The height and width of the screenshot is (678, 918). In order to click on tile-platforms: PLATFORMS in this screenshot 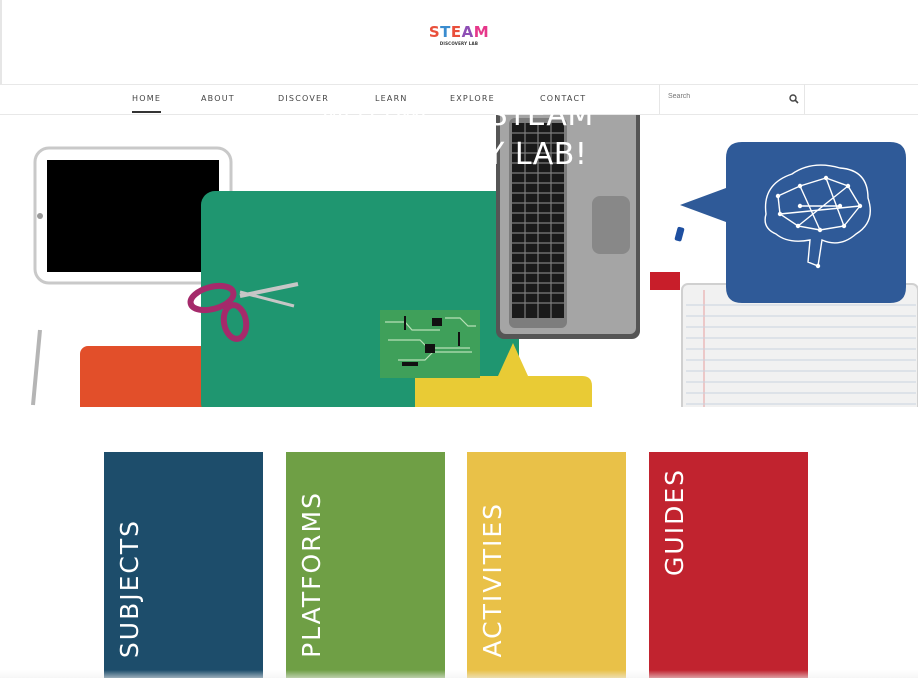, I will do `click(365, 565)`.